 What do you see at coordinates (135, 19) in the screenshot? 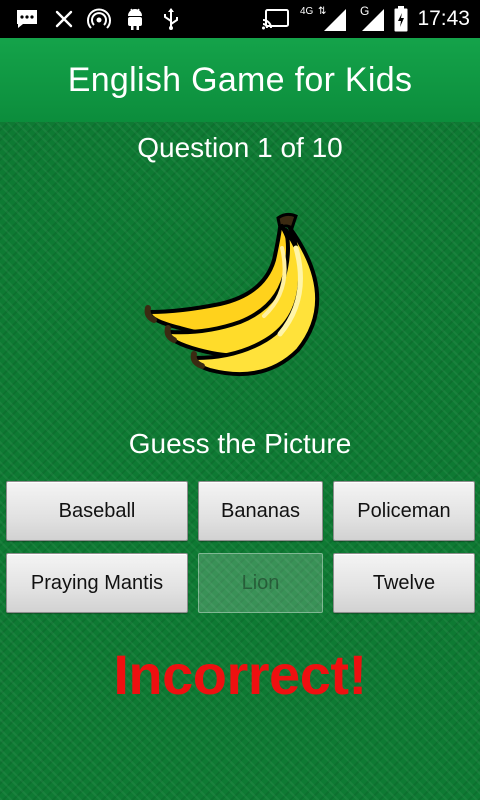
I see `android-debug-icon` at bounding box center [135, 19].